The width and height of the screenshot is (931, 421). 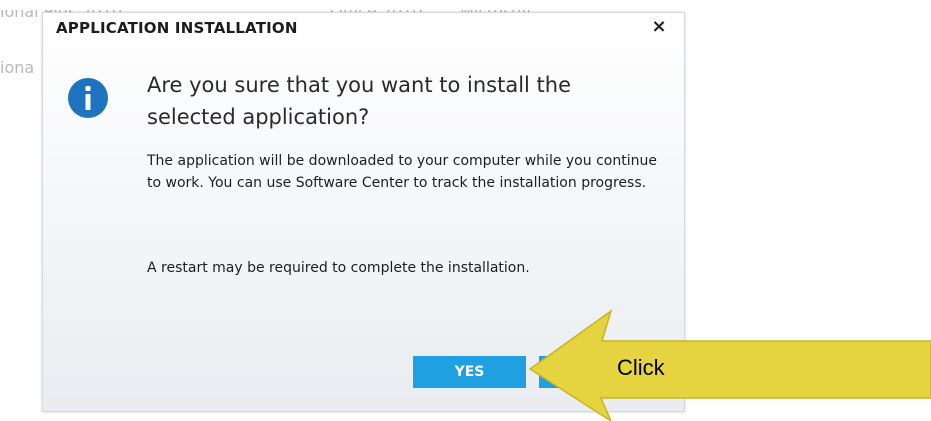 What do you see at coordinates (641, 367) in the screenshot?
I see `click-annotation-label: Click` at bounding box center [641, 367].